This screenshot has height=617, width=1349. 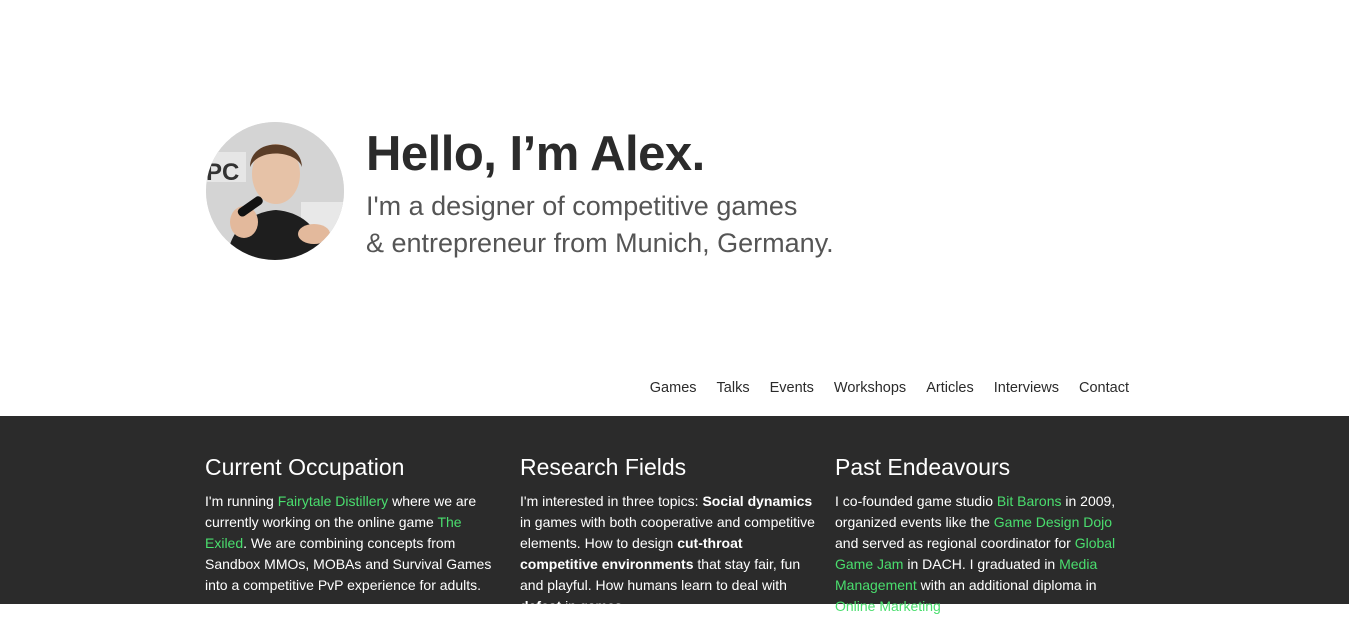 What do you see at coordinates (333, 501) in the screenshot?
I see `link-fairytale-distillery: Fairytale Distillery` at bounding box center [333, 501].